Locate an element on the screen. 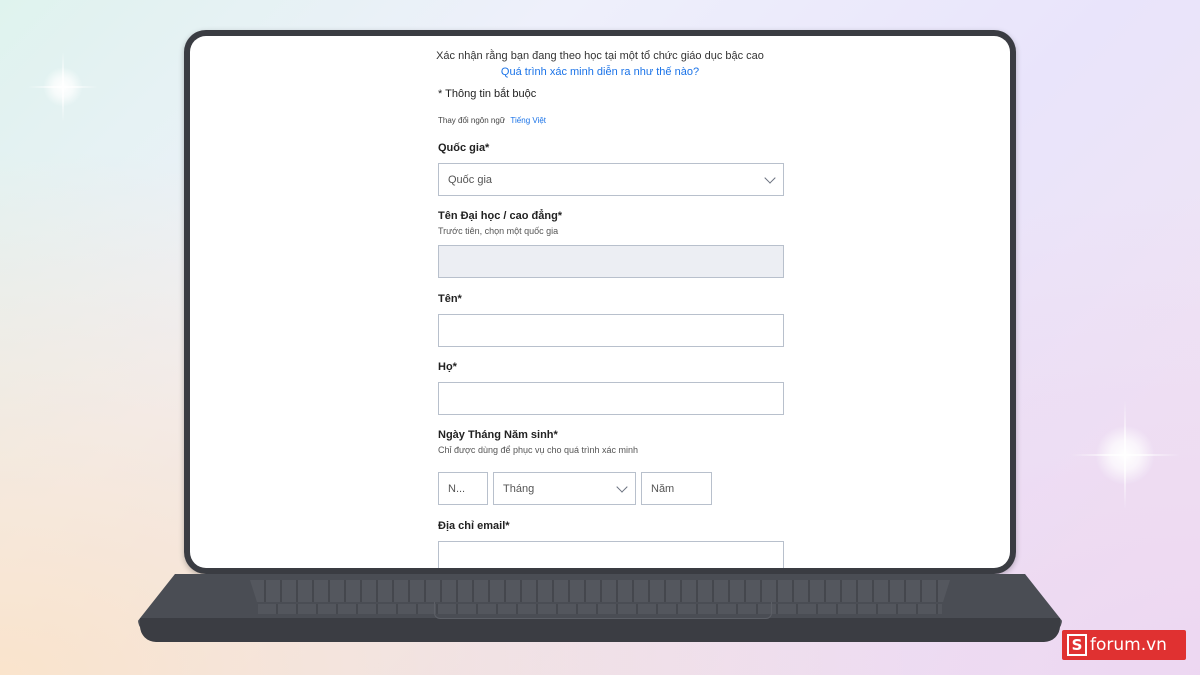  dob-year-placeholder: Năm is located at coordinates (663, 488).